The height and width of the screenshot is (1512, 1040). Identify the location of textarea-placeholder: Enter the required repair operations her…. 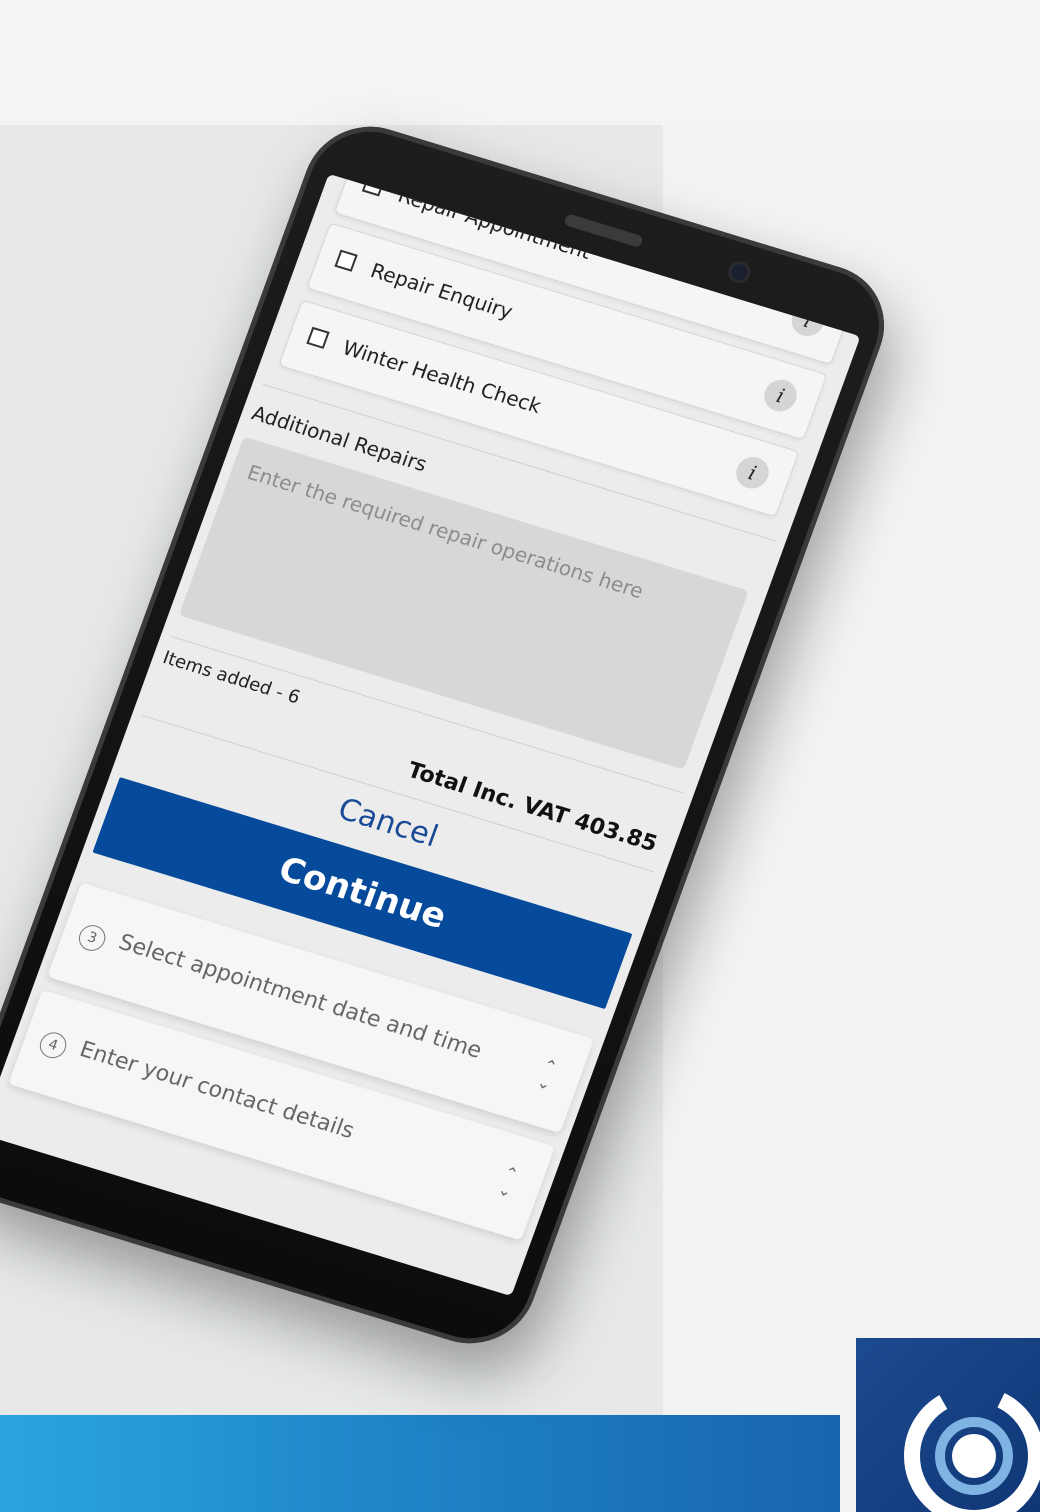
(445, 531).